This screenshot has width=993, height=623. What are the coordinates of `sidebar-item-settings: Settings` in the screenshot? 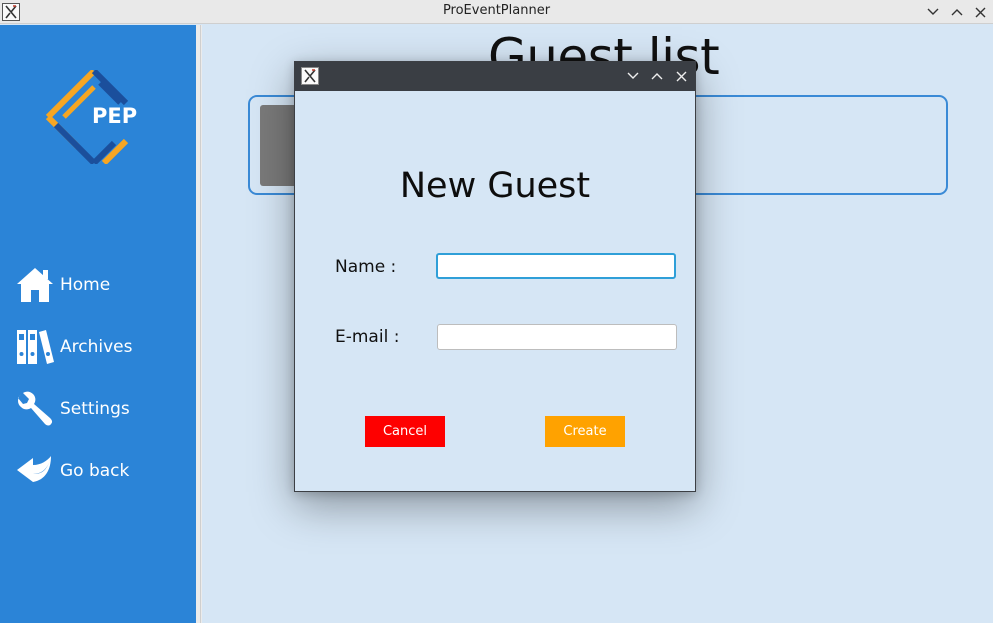 It's located at (99, 409).